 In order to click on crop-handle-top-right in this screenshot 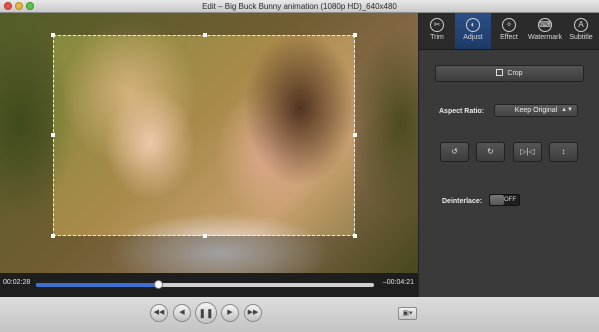, I will do `click(355, 35)`.